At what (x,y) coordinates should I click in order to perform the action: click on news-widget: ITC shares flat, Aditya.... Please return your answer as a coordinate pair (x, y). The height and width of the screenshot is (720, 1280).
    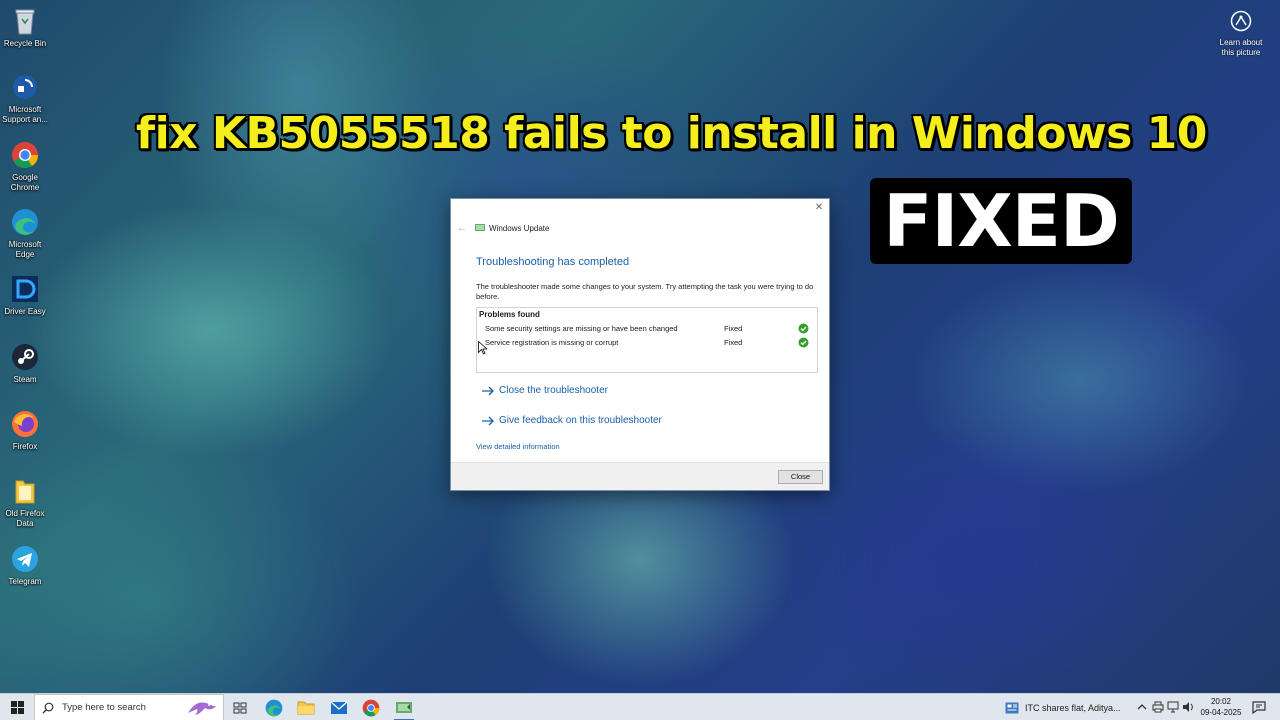
    Looking at the image, I should click on (1063, 707).